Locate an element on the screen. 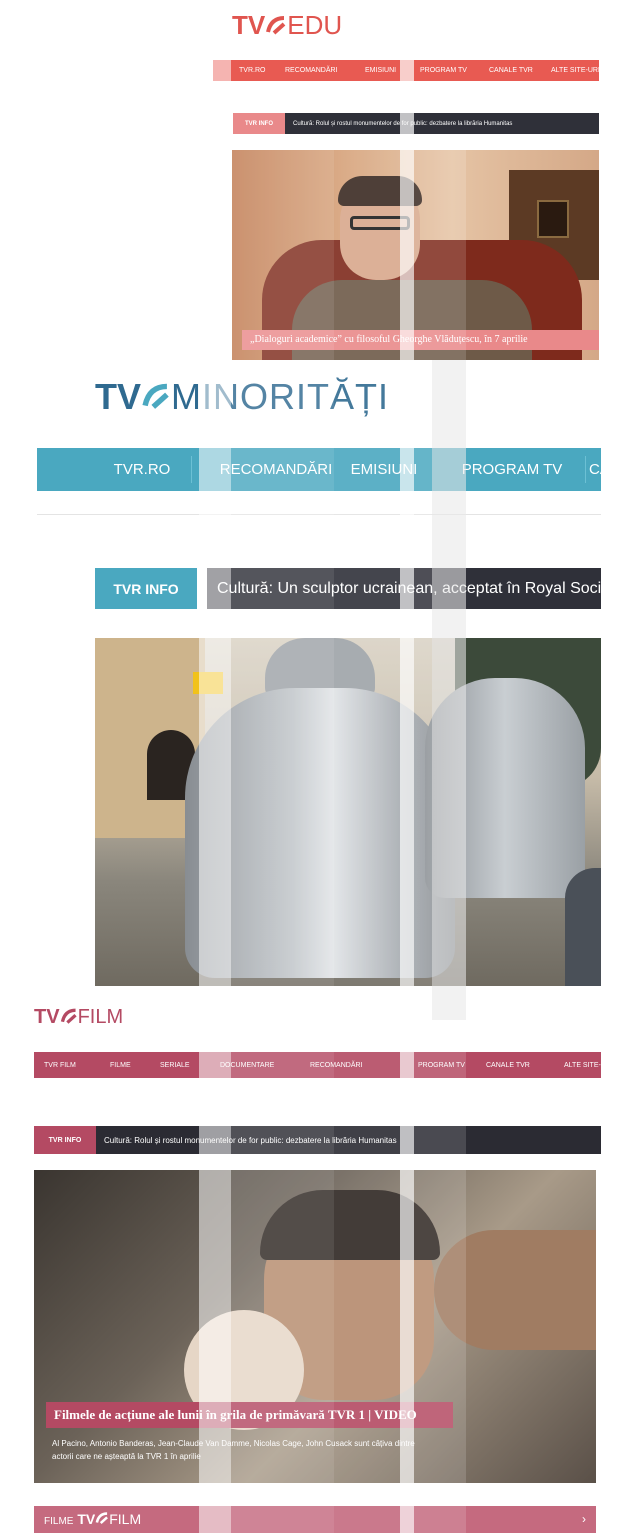 This screenshot has height=1535, width=619. minoritati-logo: TV MINORITĂȚI is located at coordinates (242, 397).